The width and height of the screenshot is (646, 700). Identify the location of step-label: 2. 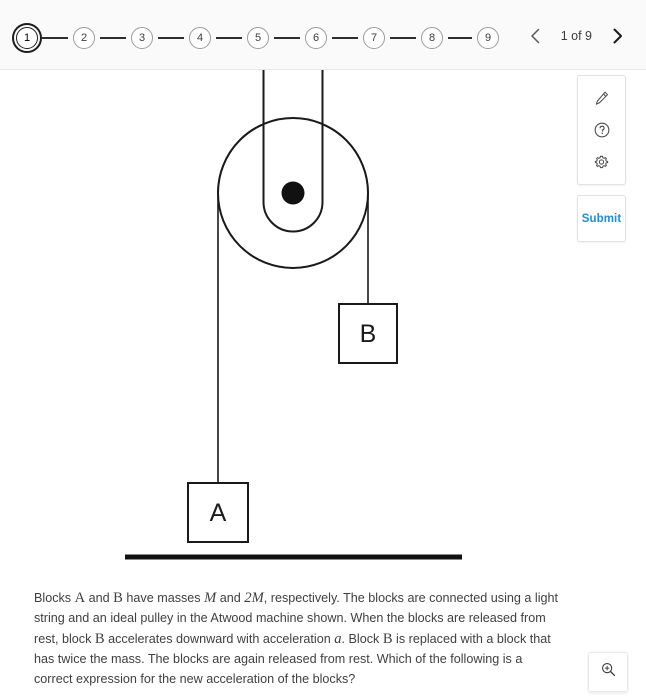
(84, 38).